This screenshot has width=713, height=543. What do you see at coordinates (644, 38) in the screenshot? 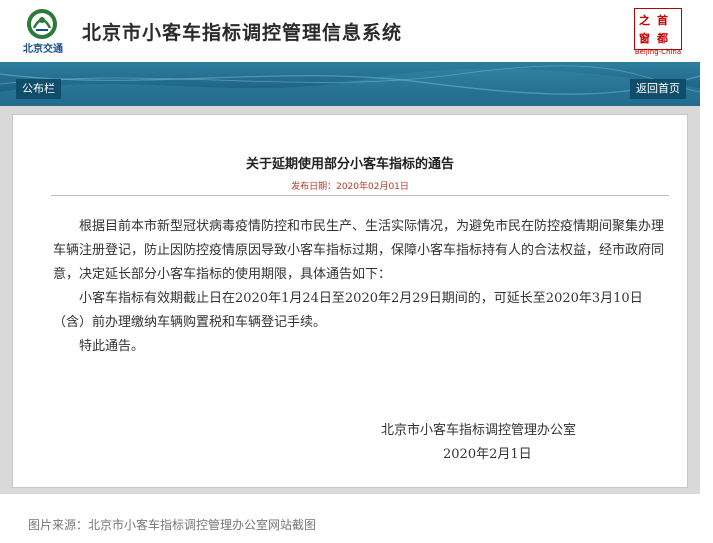
I see `badge-char: 窗` at bounding box center [644, 38].